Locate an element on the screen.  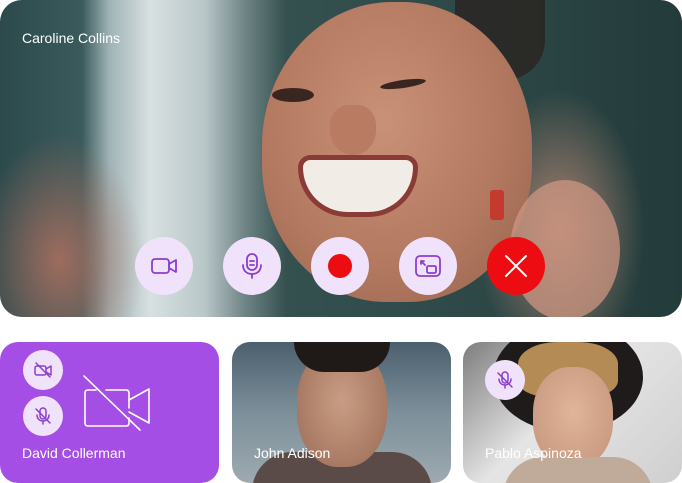
video-camera-icon is located at coordinates (164, 266).